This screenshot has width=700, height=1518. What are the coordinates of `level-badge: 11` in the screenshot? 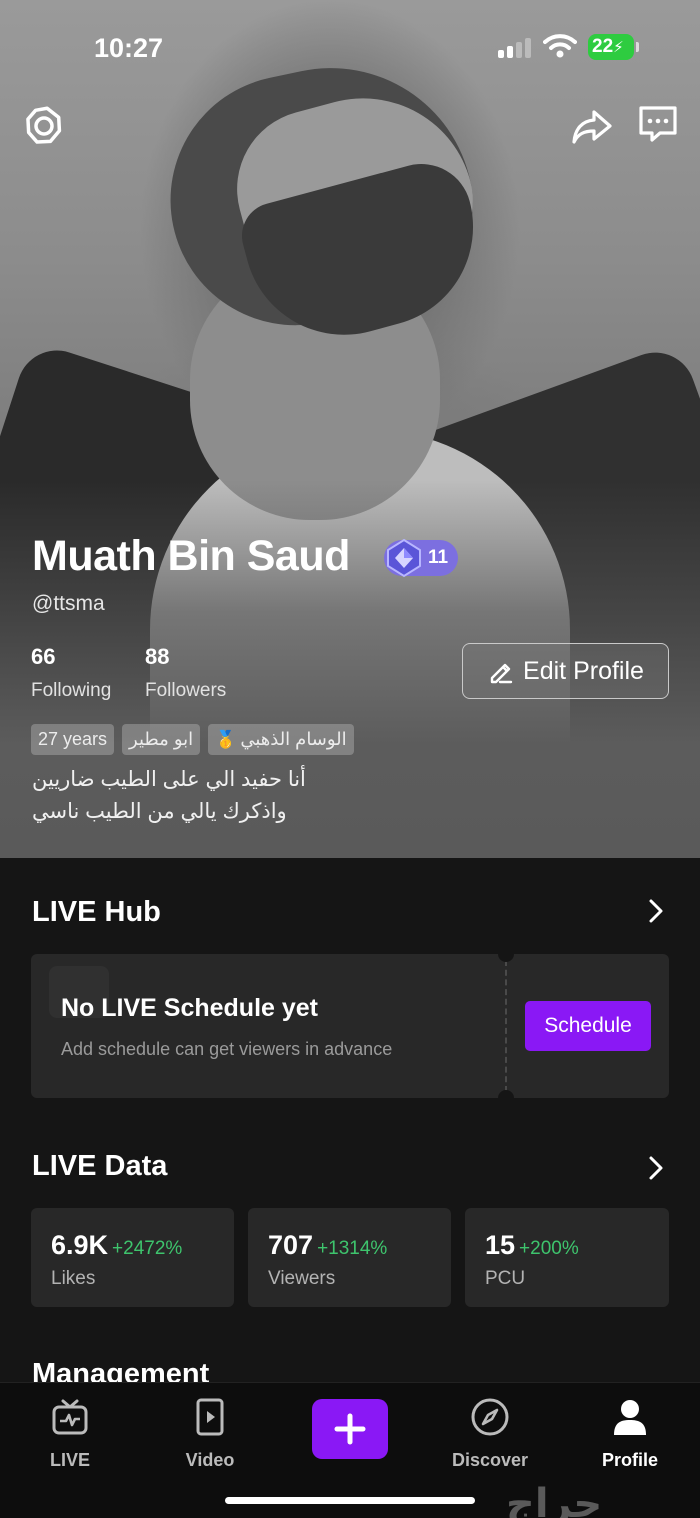 It's located at (421, 558).